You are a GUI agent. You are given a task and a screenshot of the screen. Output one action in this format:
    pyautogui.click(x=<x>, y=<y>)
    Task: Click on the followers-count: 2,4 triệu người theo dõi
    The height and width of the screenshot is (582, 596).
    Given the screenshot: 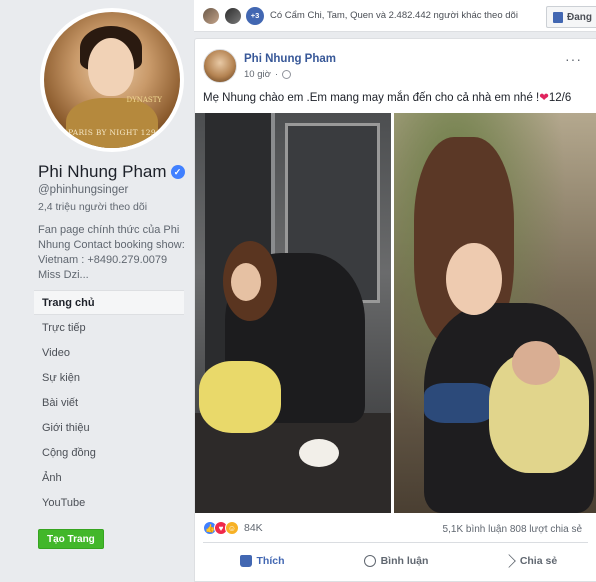 What is the action you would take?
    pyautogui.click(x=93, y=207)
    